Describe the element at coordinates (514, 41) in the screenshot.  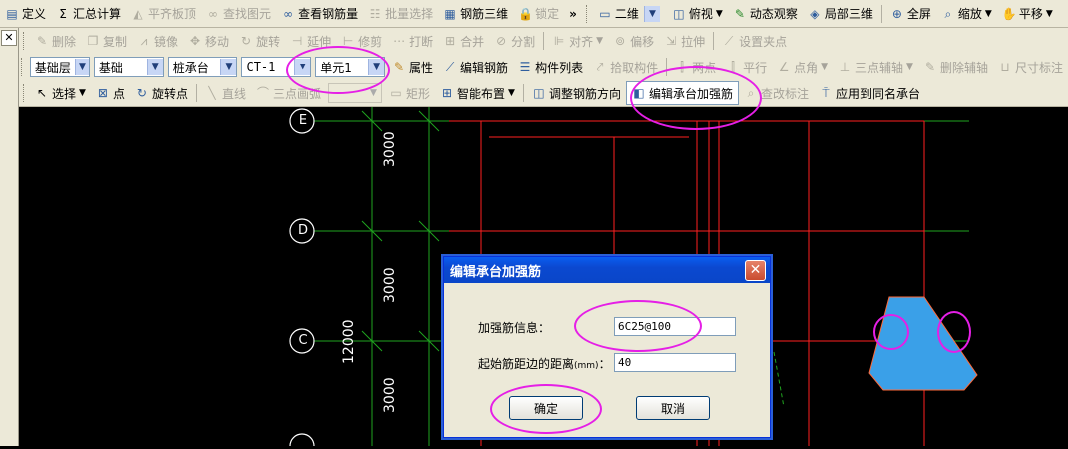
I see `split-button: ⊘ 分割` at that location.